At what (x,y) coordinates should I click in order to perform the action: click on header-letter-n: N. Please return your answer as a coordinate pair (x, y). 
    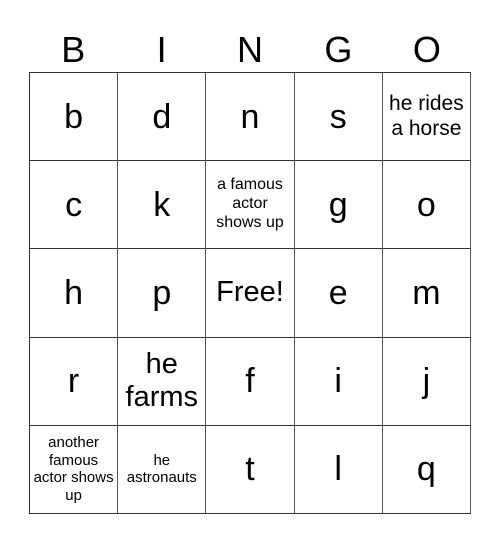
    Looking at the image, I should click on (250, 49).